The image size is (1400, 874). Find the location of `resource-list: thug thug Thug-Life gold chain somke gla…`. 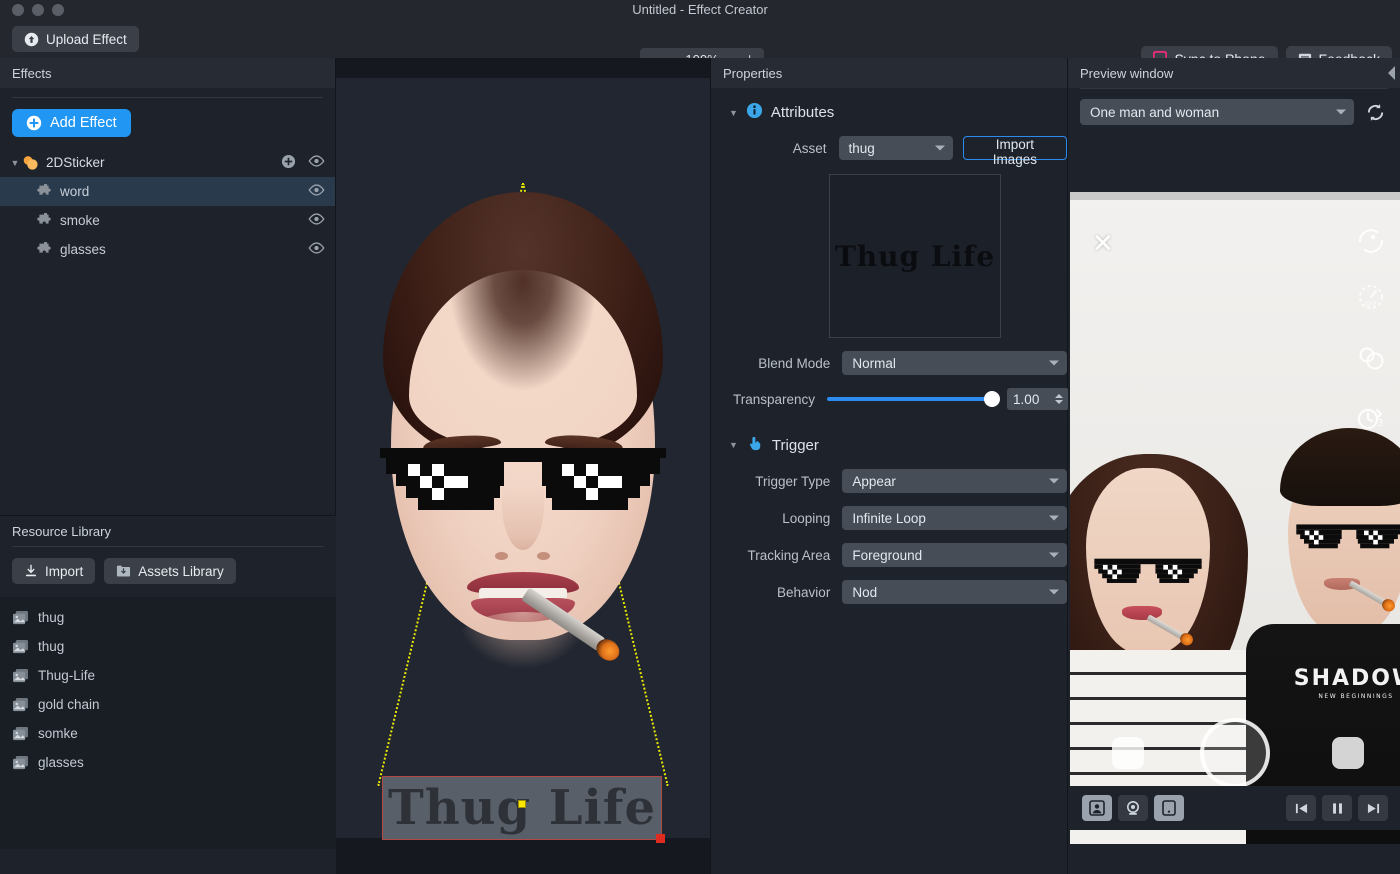

resource-list: thug thug Thug-Life gold chain somke gla… is located at coordinates (168, 723).